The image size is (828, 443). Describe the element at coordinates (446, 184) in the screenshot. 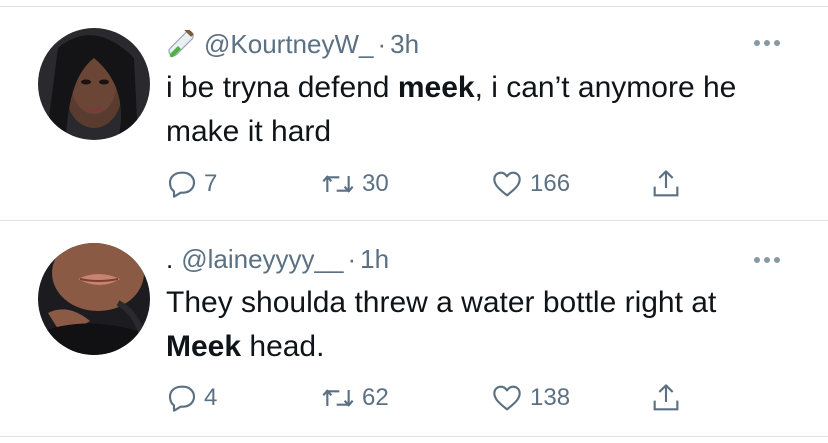

I see `tweet-actions: 7 30 166` at that location.